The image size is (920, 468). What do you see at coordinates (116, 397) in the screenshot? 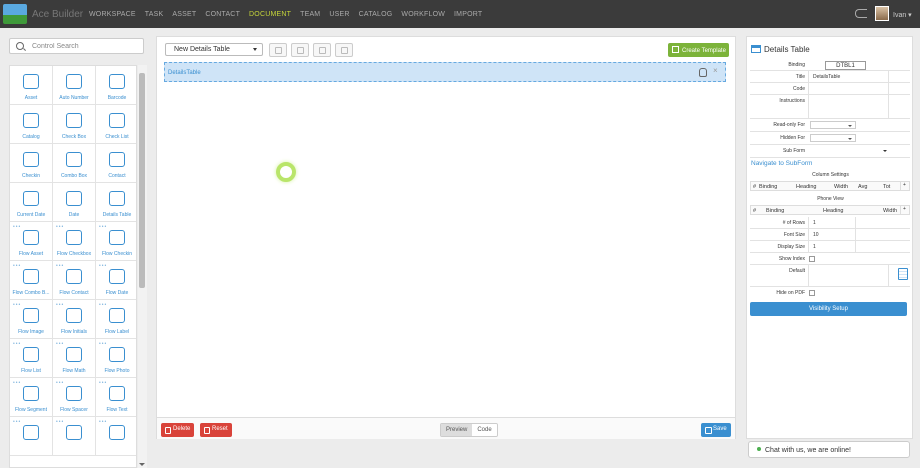
I see `control-item: ••• Flow Text` at bounding box center [116, 397].